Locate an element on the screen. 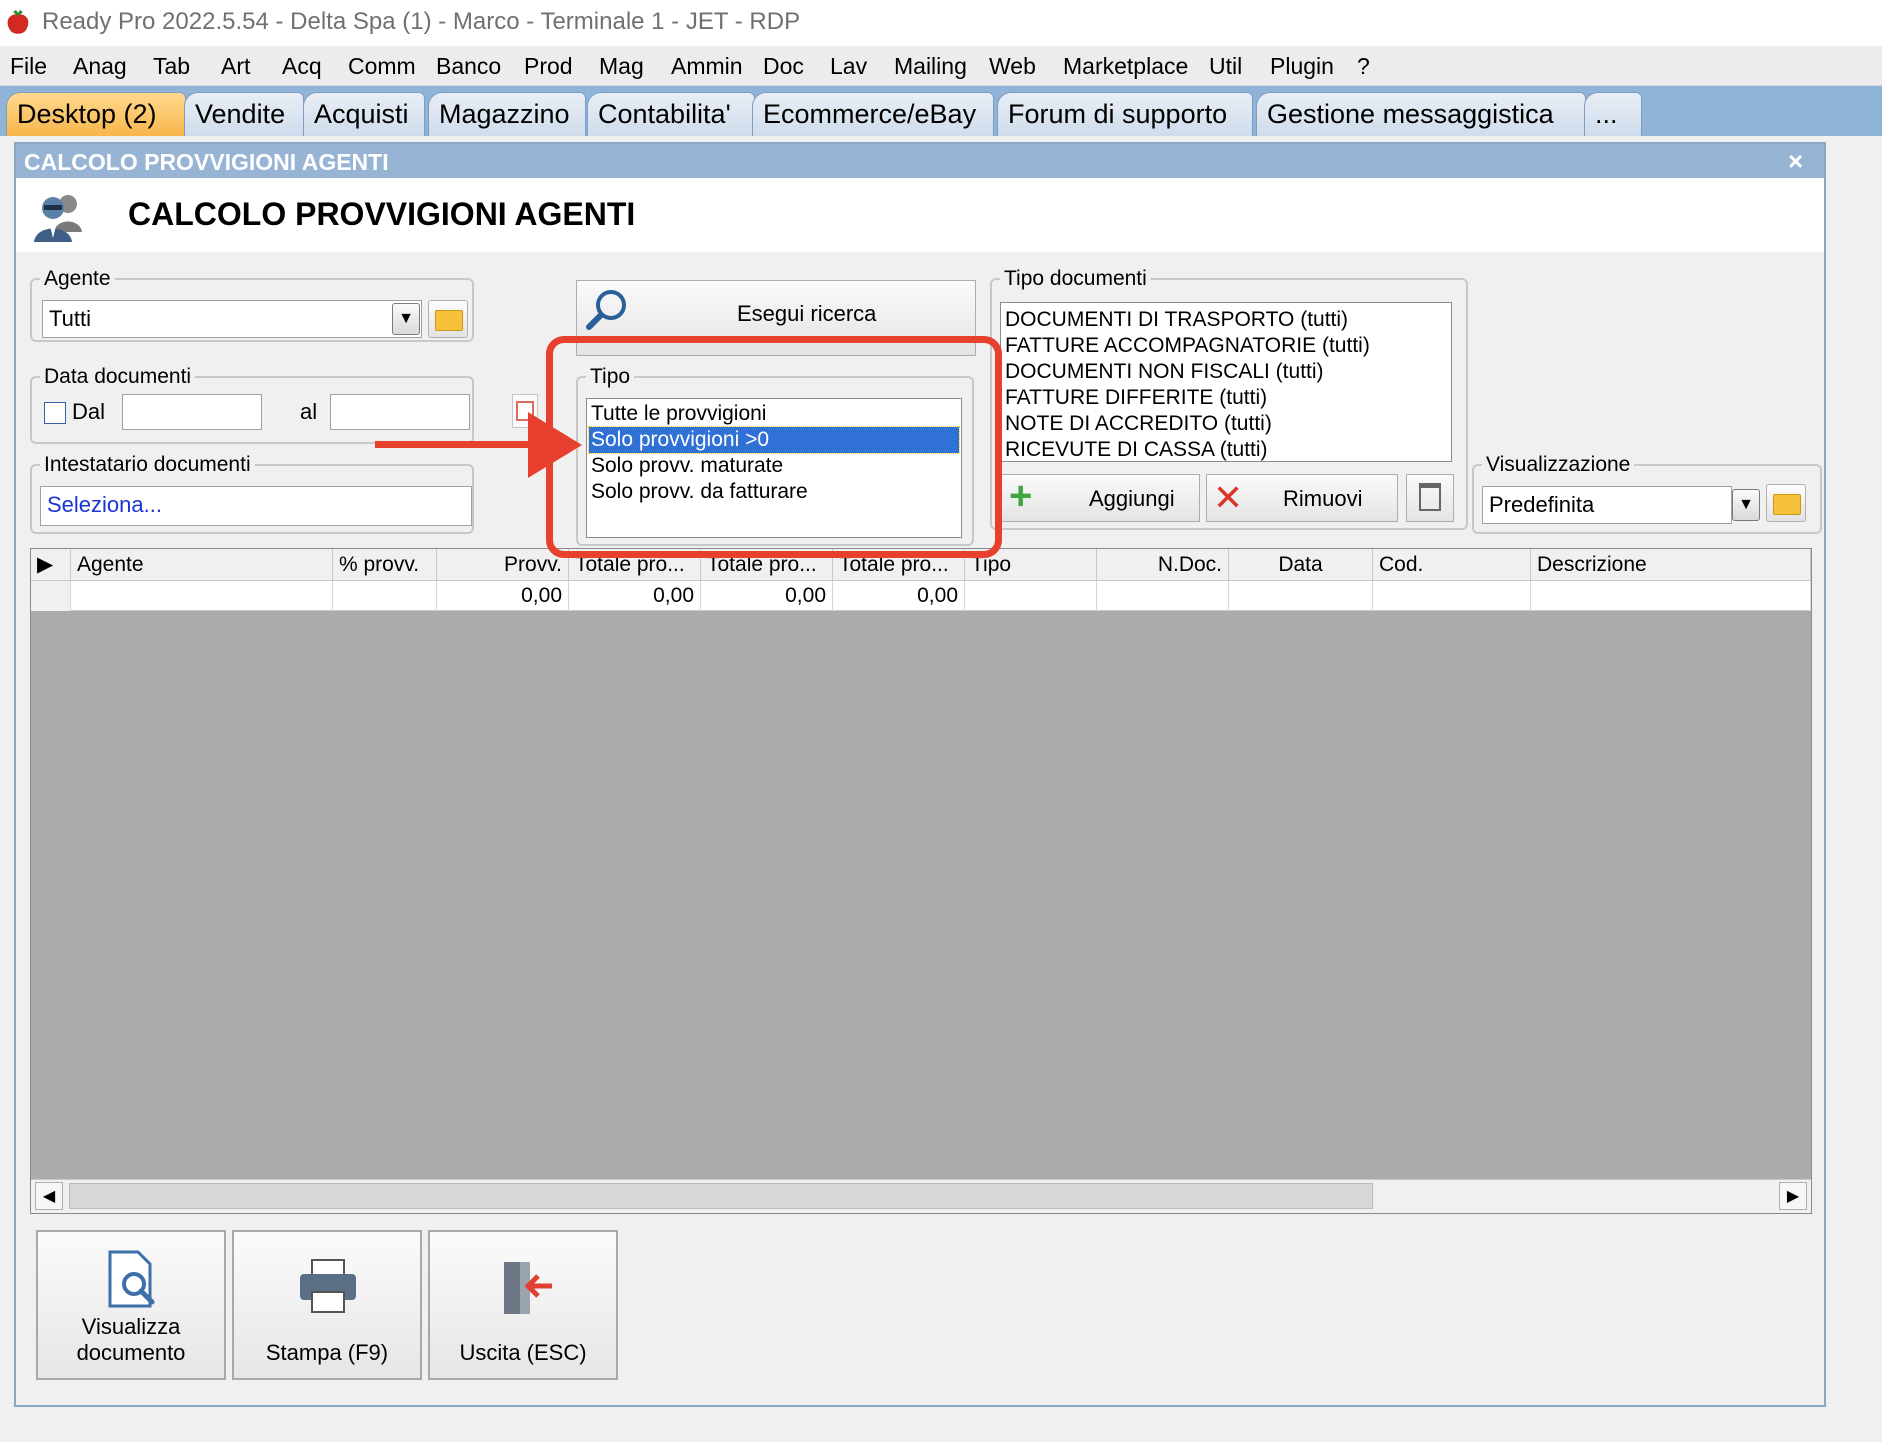 This screenshot has width=1882, height=1442. menu-help: ? is located at coordinates (1363, 66).